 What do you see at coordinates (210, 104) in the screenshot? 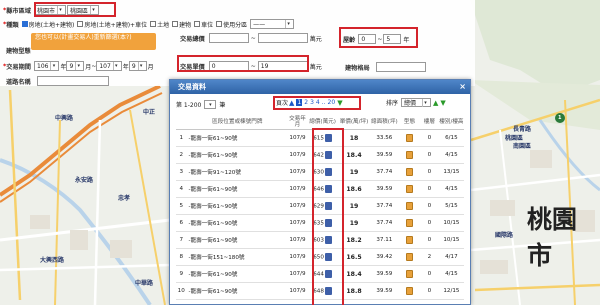
I see `range-select: ▾` at bounding box center [210, 104].